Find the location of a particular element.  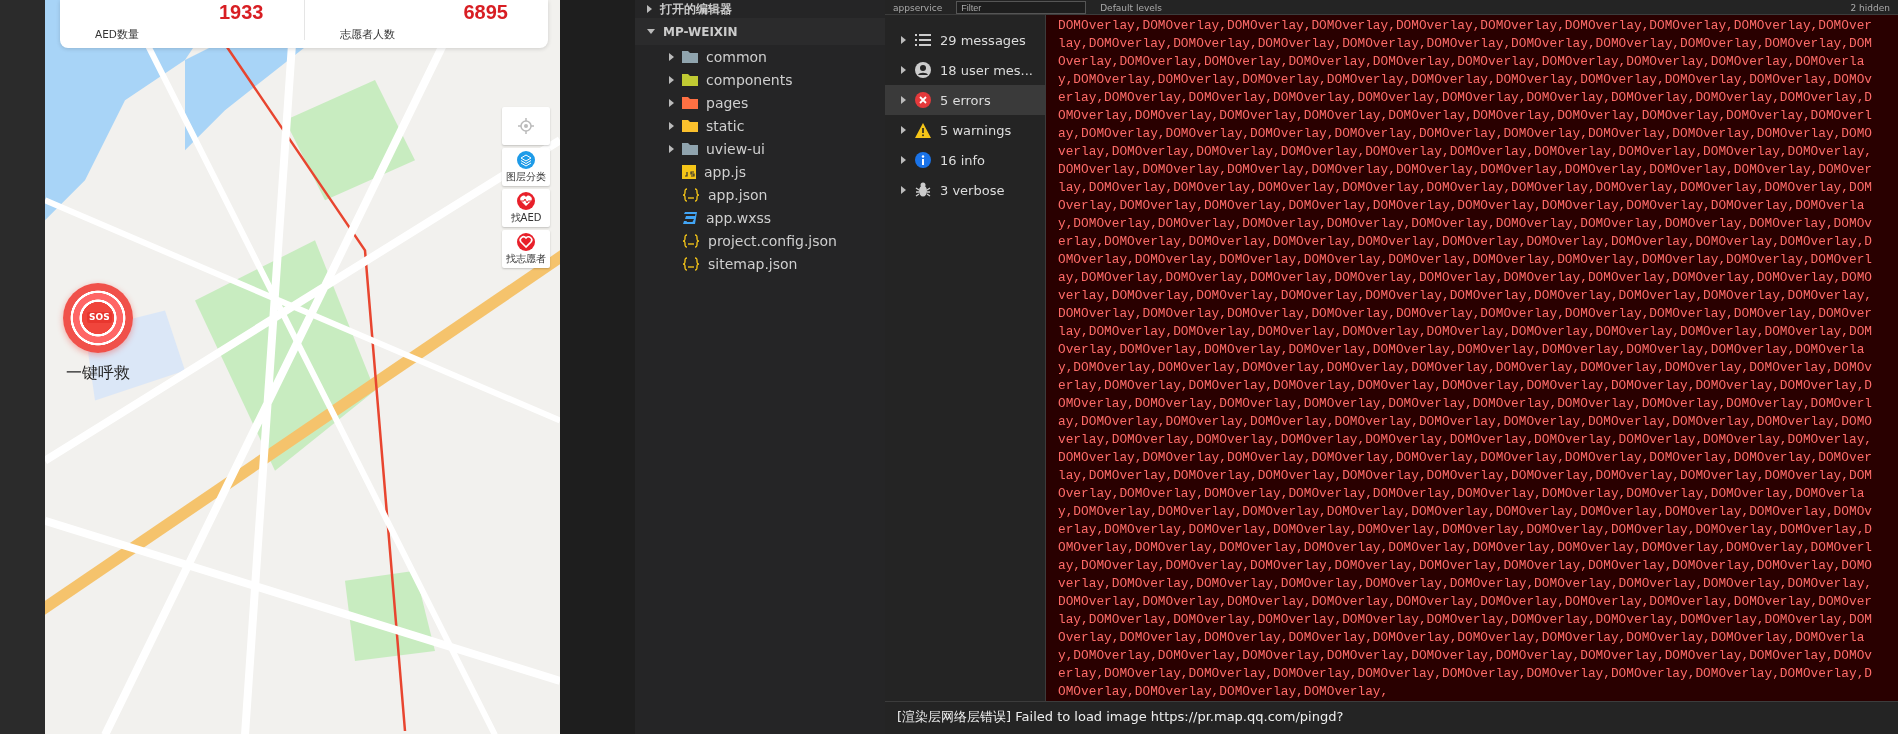

map-control-button: 图层分类 is located at coordinates (526, 167).